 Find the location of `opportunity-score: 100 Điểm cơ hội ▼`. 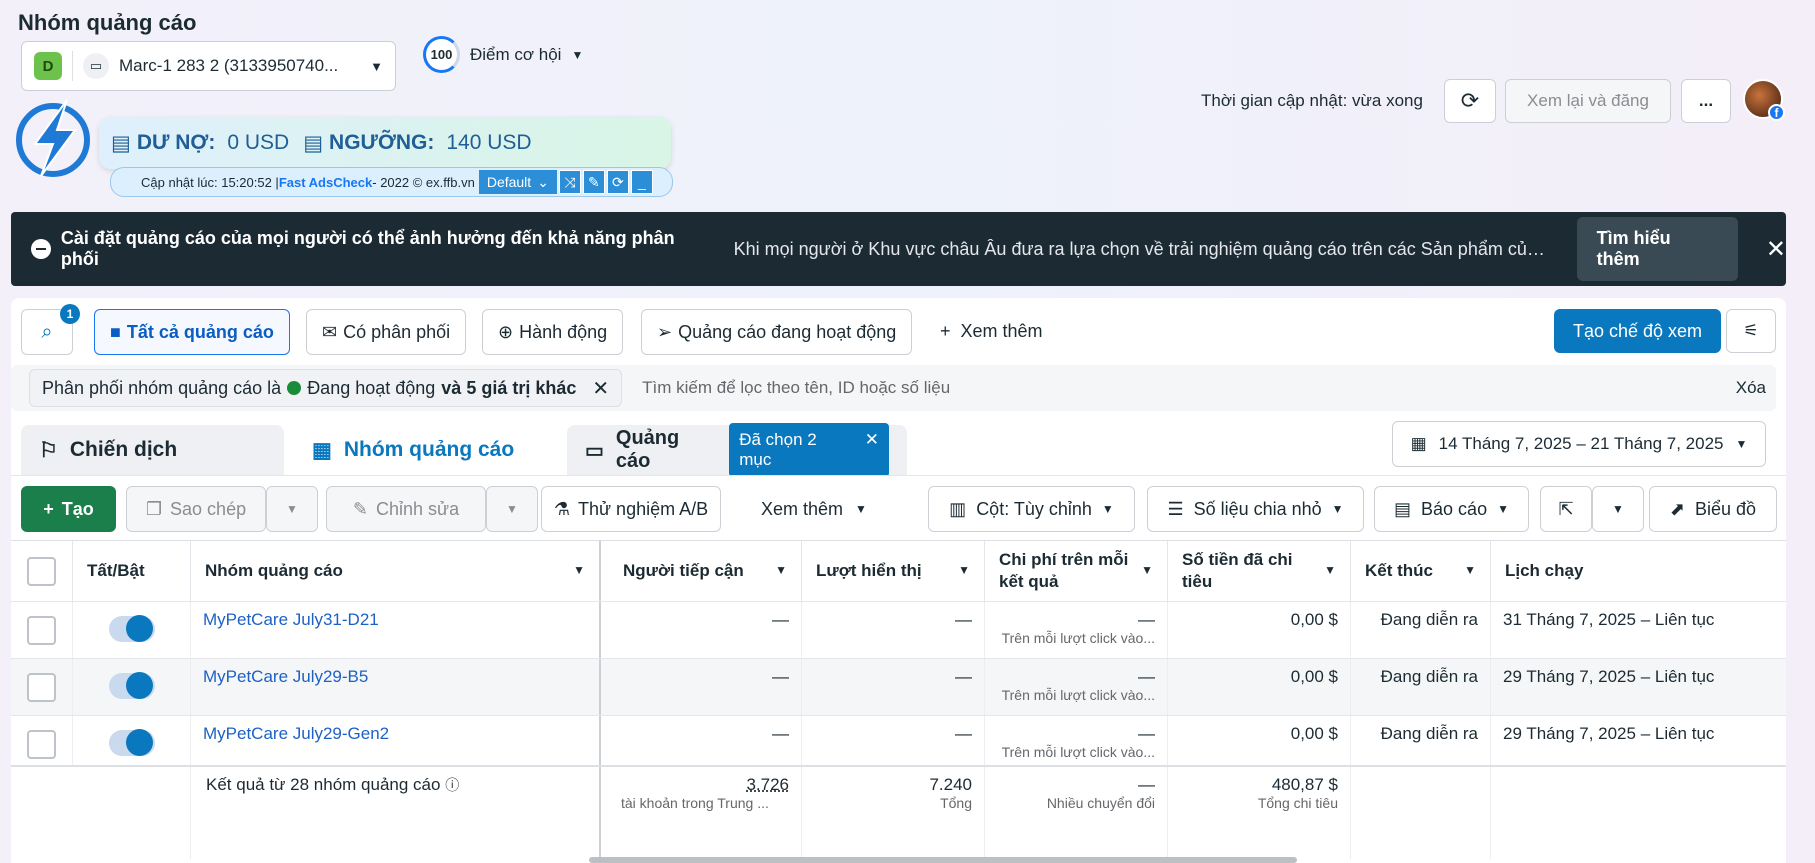

opportunity-score: 100 Điểm cơ hội ▼ is located at coordinates (503, 54).